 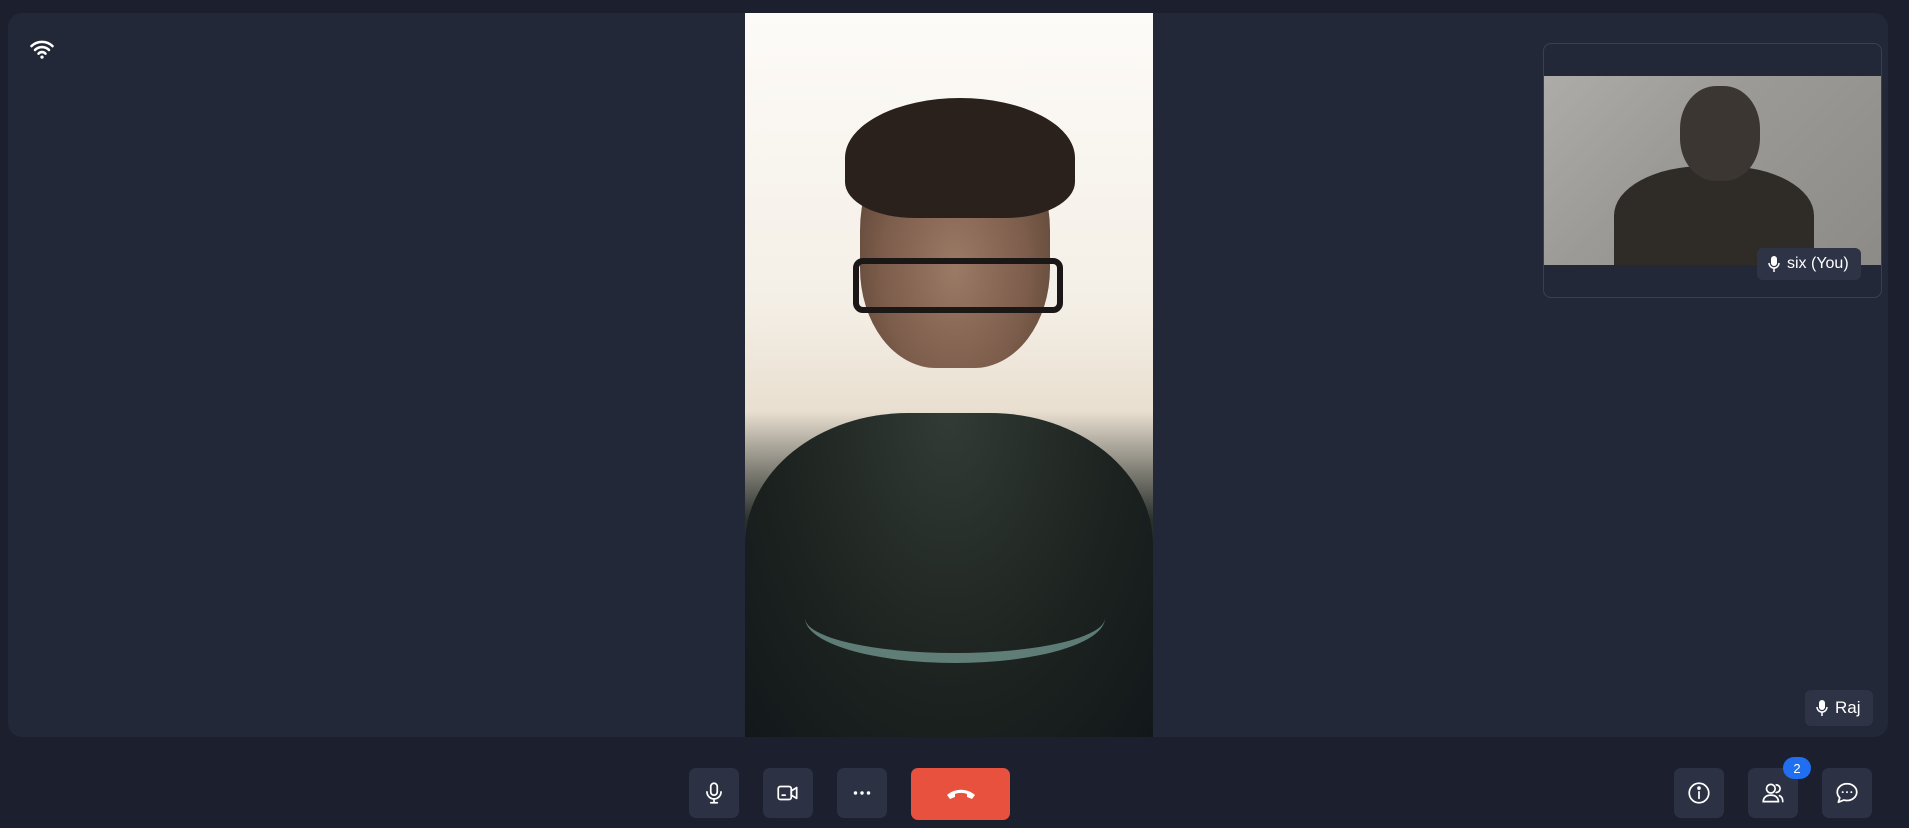 I want to click on self-name-label: six (You), so click(x=1818, y=263).